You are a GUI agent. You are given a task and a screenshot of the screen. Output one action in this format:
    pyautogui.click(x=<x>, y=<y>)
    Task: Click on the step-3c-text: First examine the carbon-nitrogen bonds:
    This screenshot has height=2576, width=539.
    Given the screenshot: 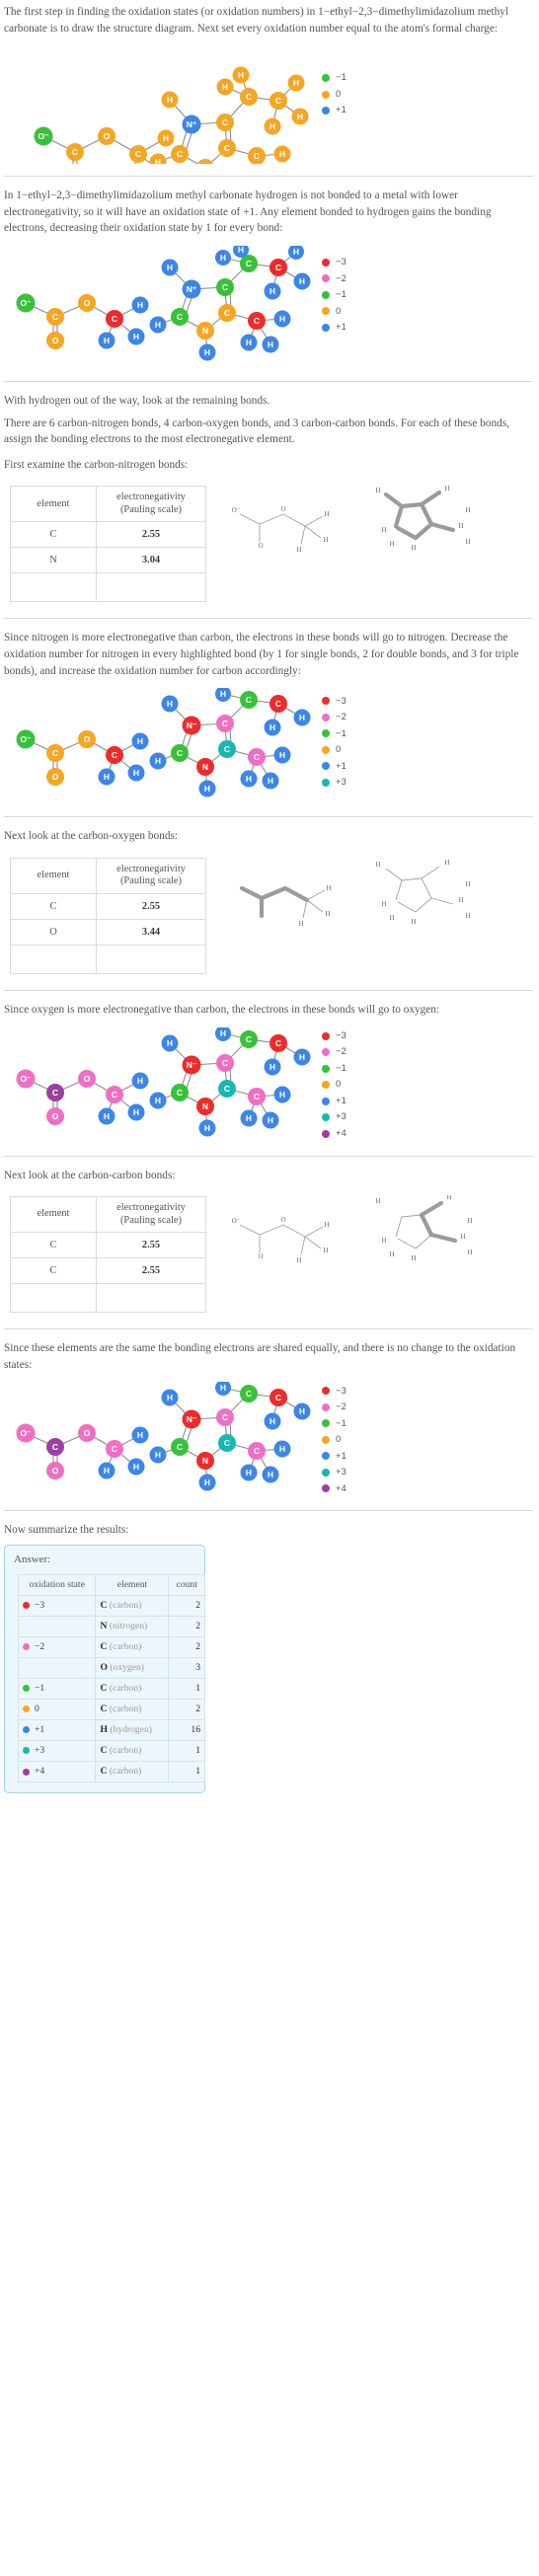 What is the action you would take?
    pyautogui.click(x=96, y=464)
    